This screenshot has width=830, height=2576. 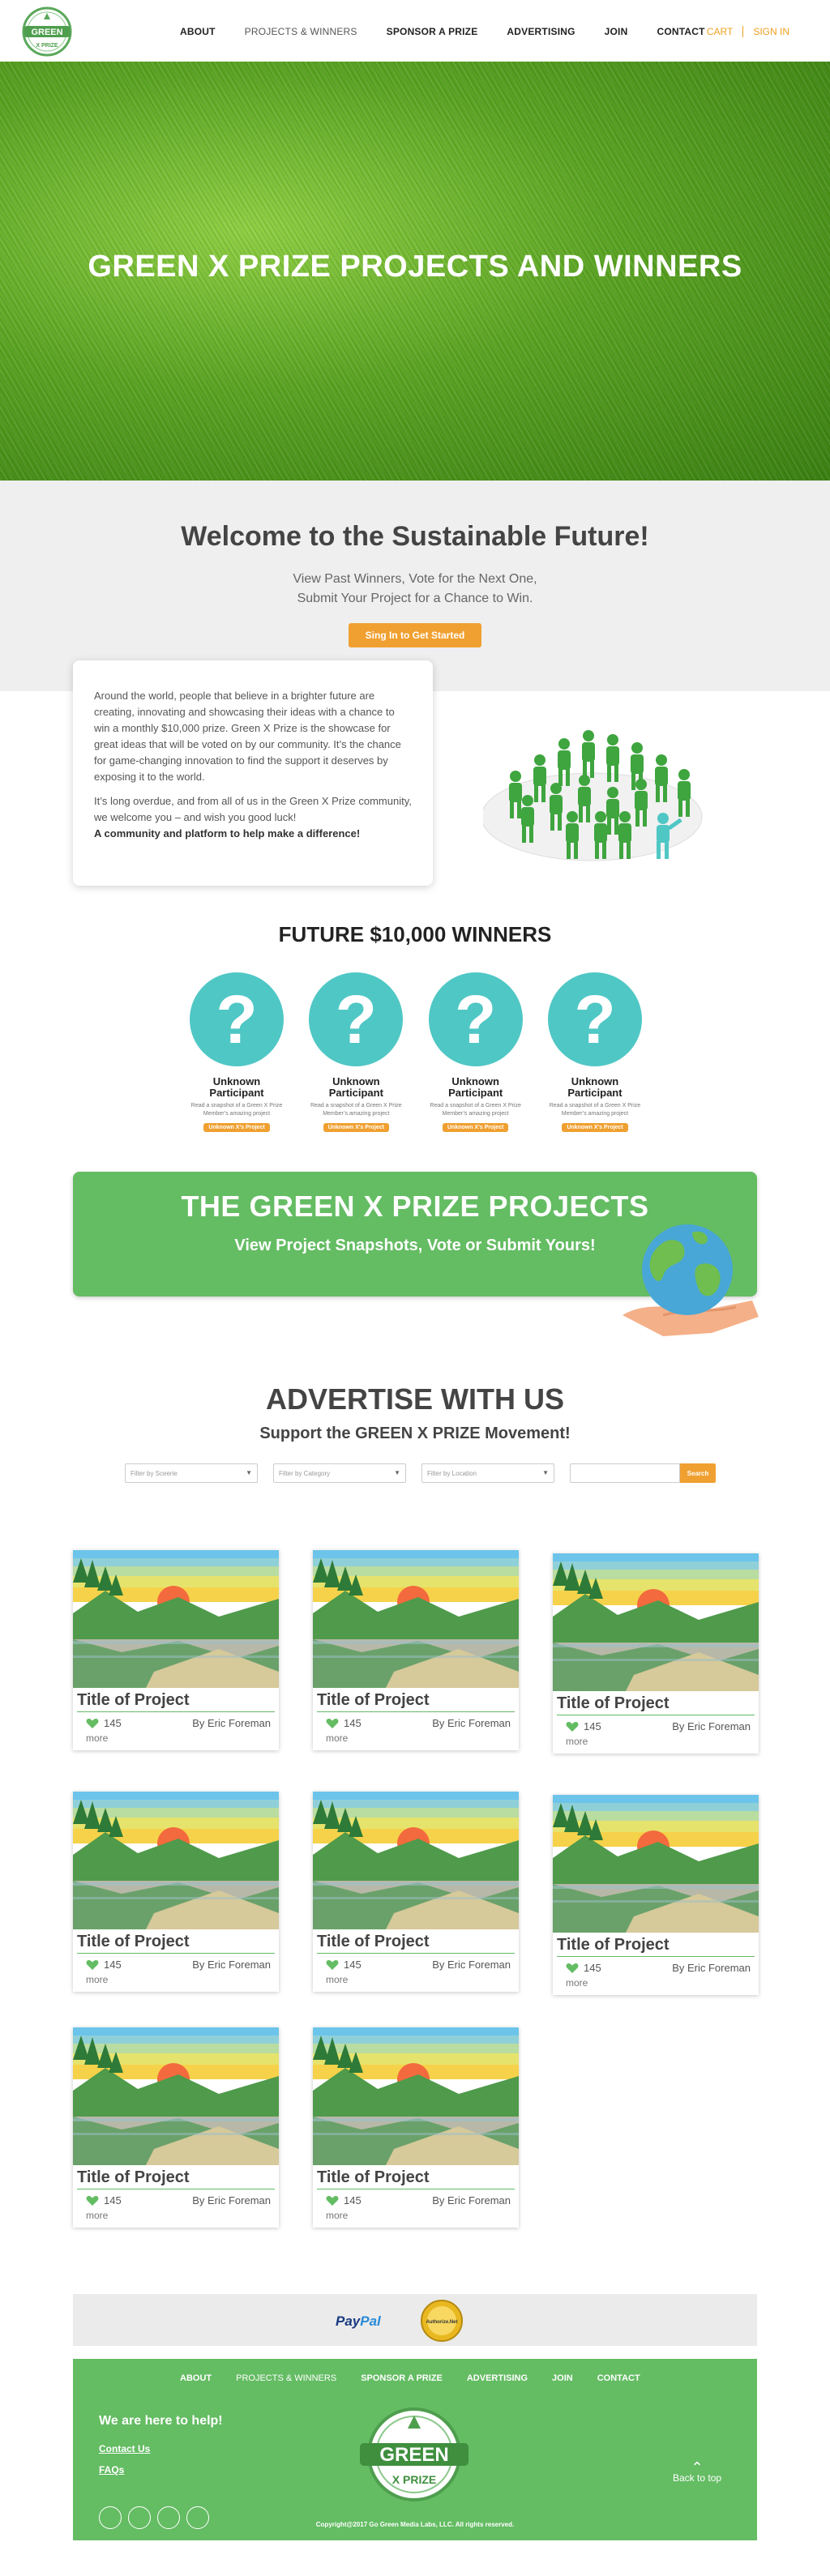 What do you see at coordinates (452, 1473) in the screenshot?
I see `filter-location-label: Filter by Location` at bounding box center [452, 1473].